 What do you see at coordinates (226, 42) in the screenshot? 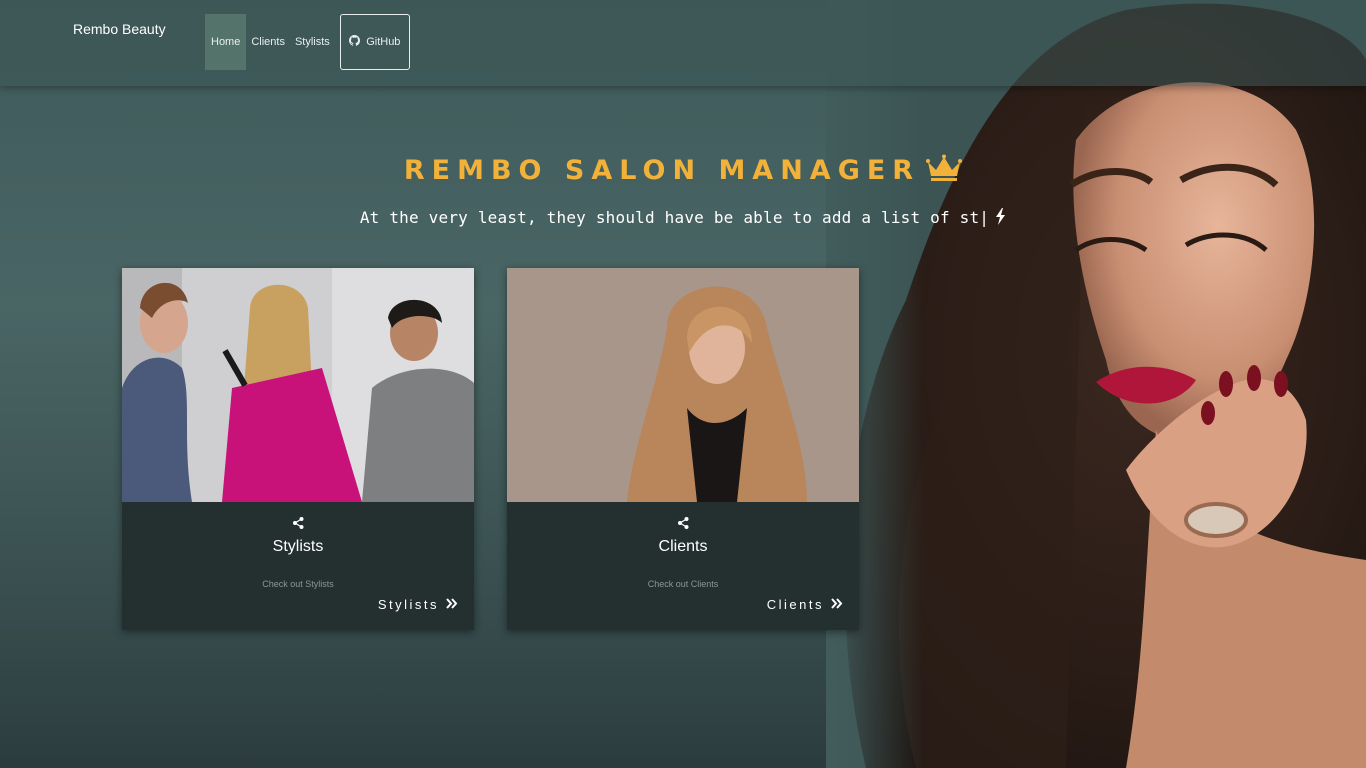
I see `nav-link-home: Home` at bounding box center [226, 42].